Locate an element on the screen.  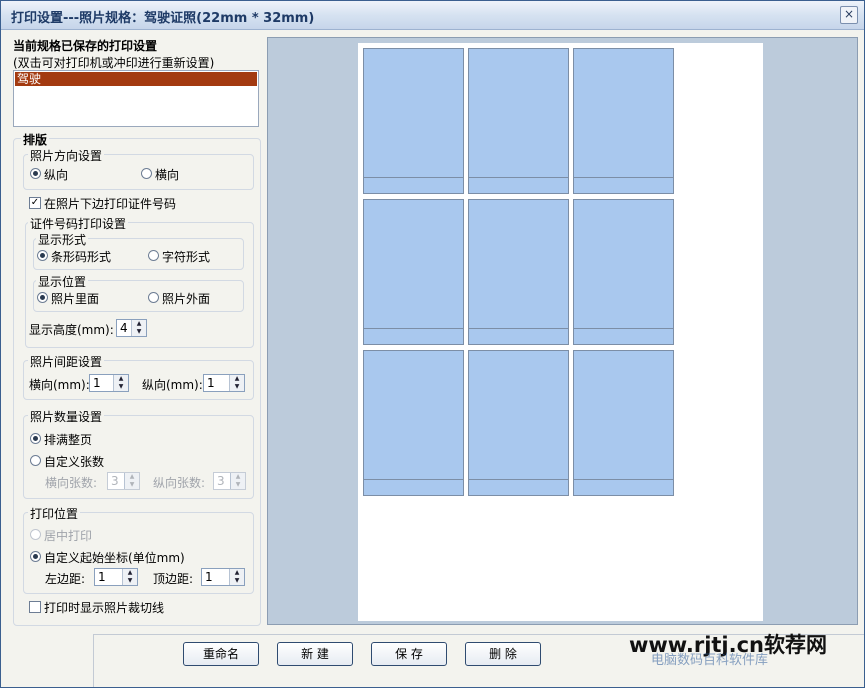
custom-origin-radio is located at coordinates (35, 556).